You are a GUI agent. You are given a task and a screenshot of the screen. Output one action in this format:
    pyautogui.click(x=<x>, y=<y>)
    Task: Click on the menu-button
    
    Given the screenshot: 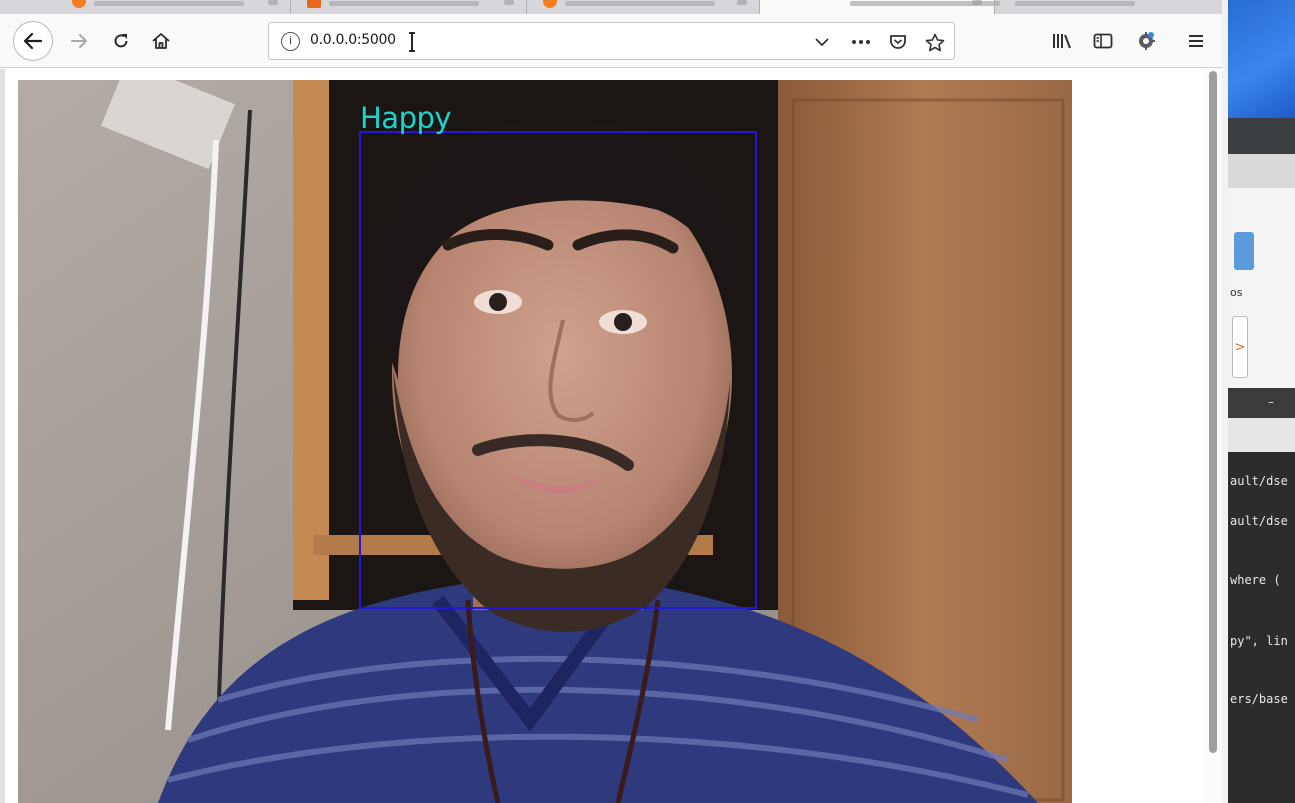 What is the action you would take?
    pyautogui.click(x=1196, y=41)
    